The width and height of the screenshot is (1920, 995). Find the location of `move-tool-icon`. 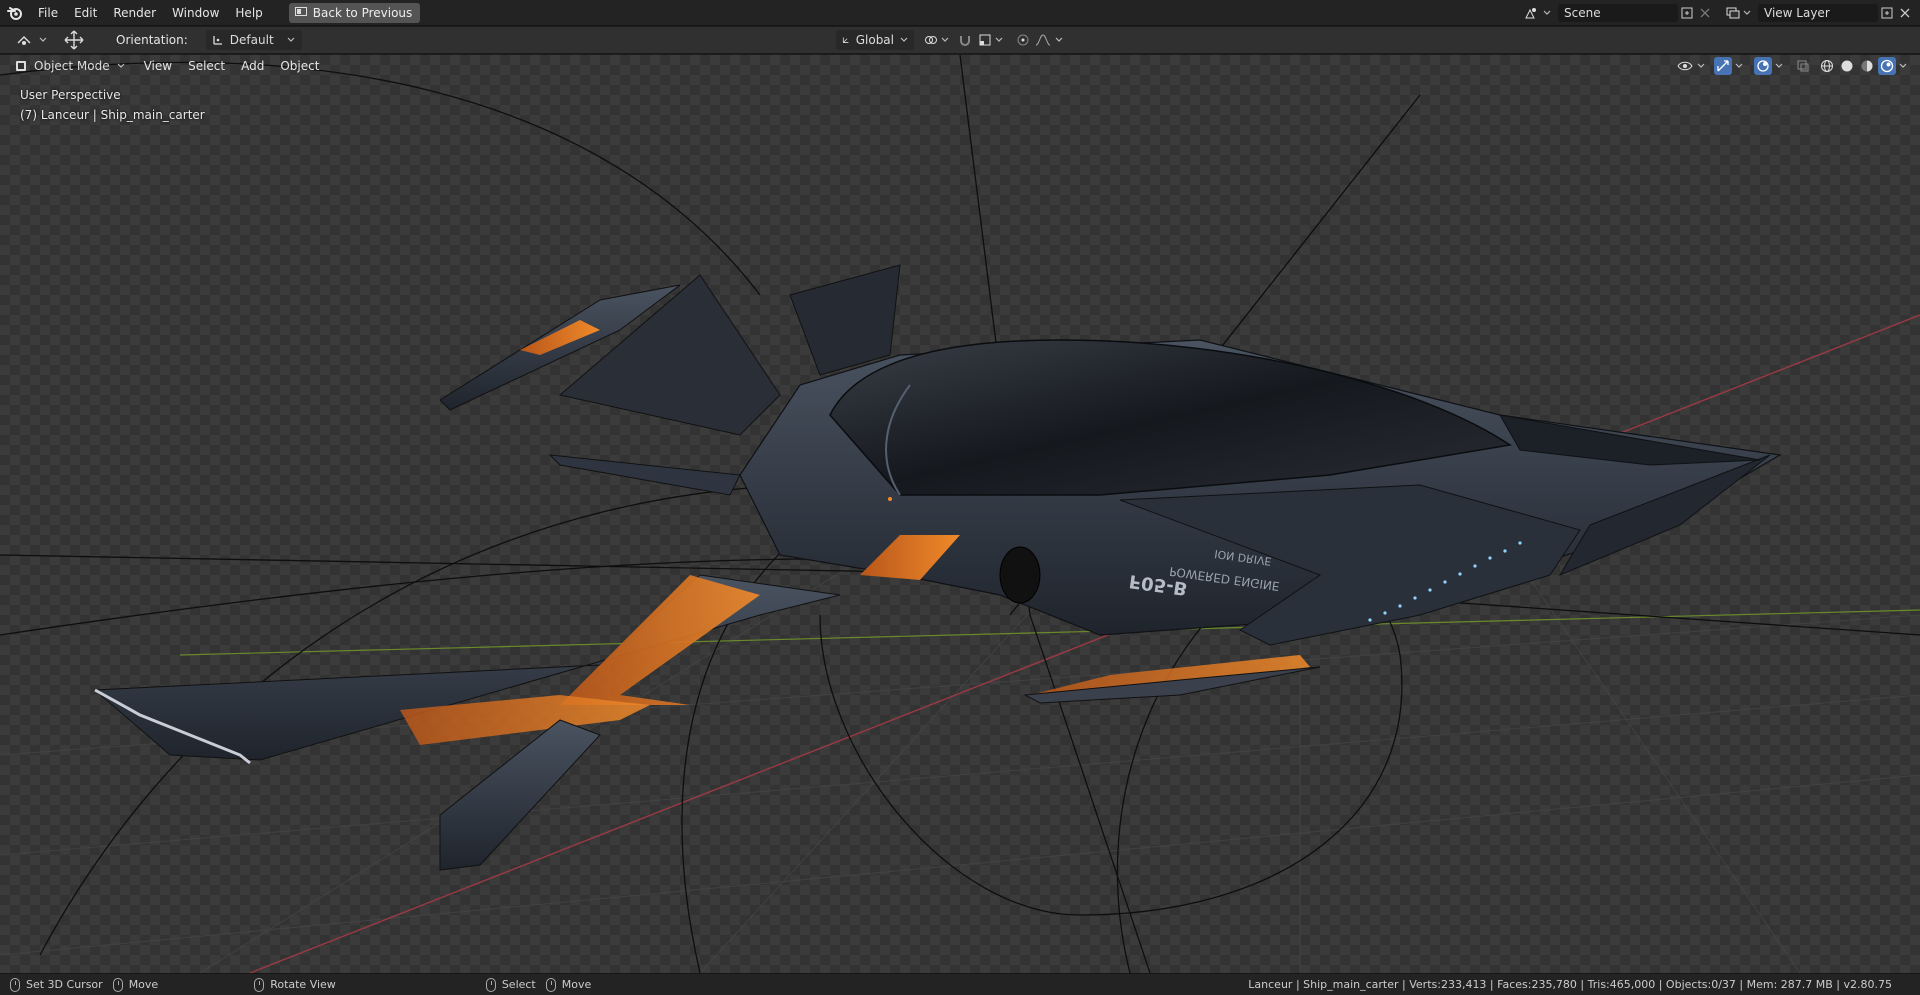

move-tool-icon is located at coordinates (74, 40).